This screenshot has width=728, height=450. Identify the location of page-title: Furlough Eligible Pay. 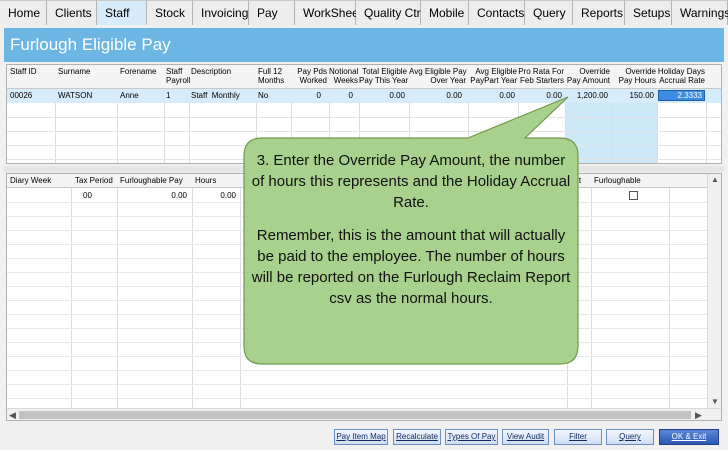
(364, 45).